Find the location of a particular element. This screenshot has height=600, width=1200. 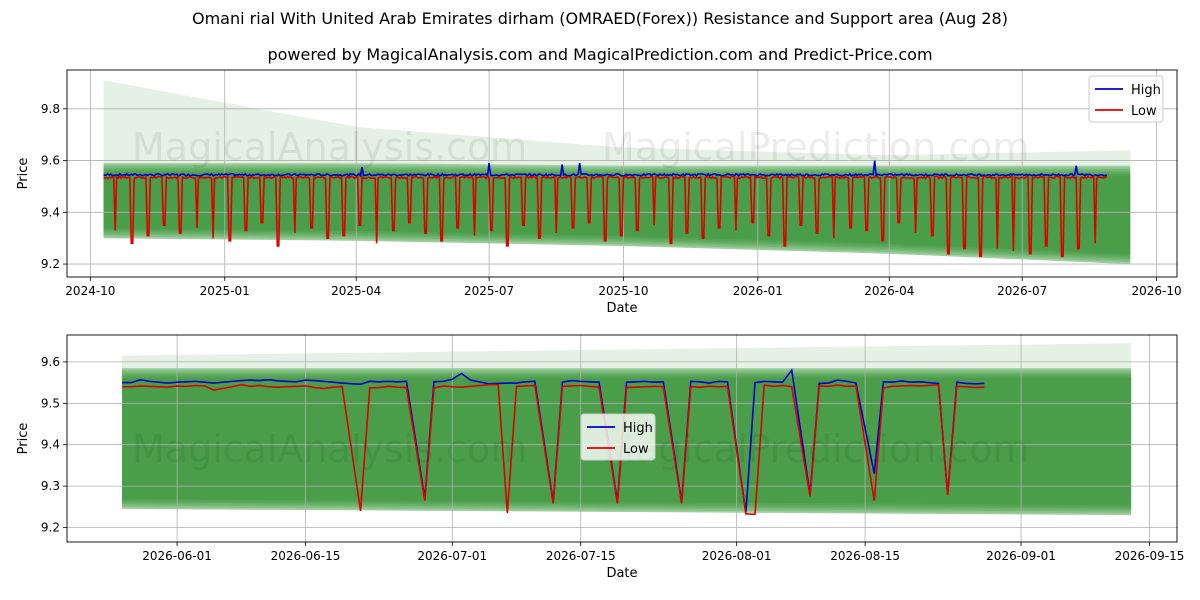

x-tick-label: 2026-06-15 is located at coordinates (306, 556).